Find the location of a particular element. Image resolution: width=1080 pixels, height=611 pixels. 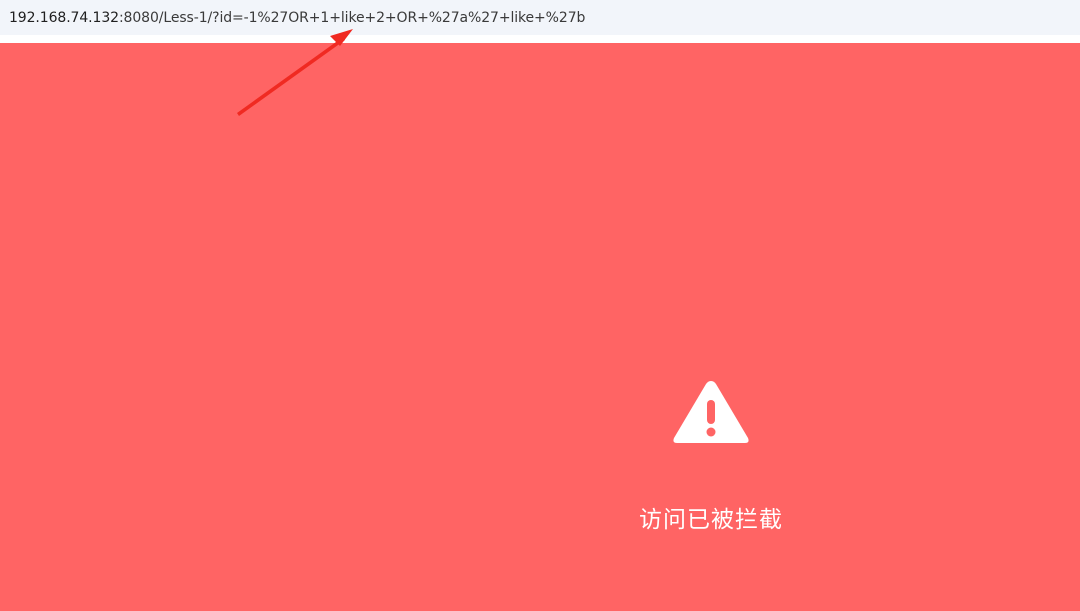

url-host: 192.168.74.132 is located at coordinates (64, 17).